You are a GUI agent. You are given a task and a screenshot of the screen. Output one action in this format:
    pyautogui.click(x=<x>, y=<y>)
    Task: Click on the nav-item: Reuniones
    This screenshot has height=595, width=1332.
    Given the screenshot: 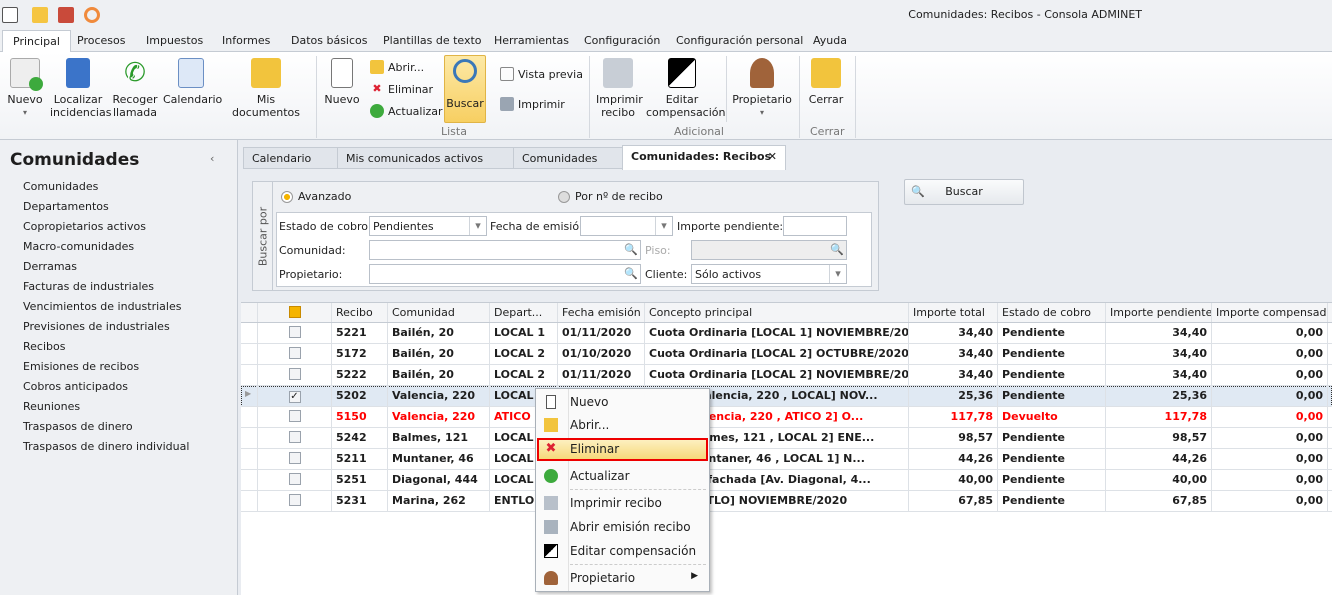 What is the action you would take?
    pyautogui.click(x=51, y=406)
    